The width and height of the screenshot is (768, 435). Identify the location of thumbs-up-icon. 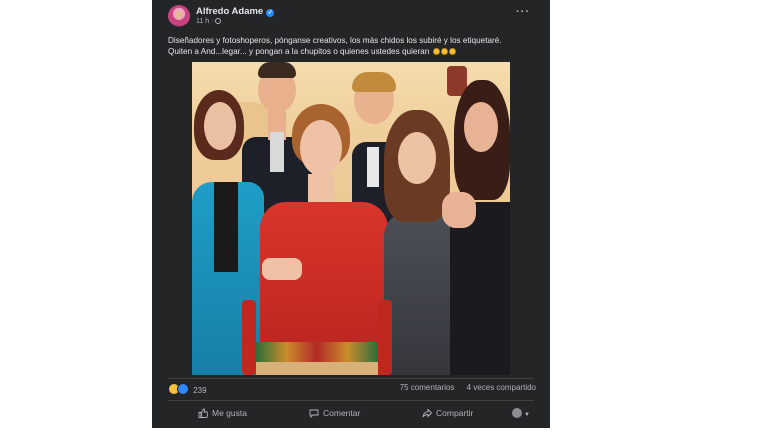
(203, 413).